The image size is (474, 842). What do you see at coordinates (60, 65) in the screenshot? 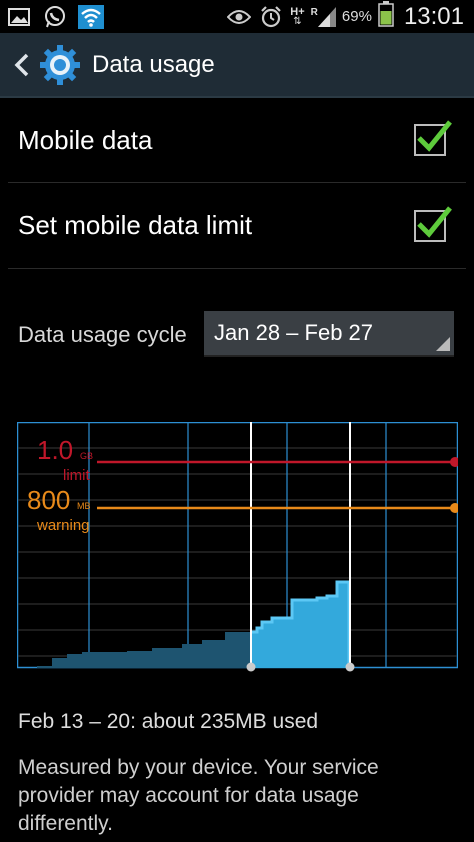
I see `settings-gear-icon` at bounding box center [60, 65].